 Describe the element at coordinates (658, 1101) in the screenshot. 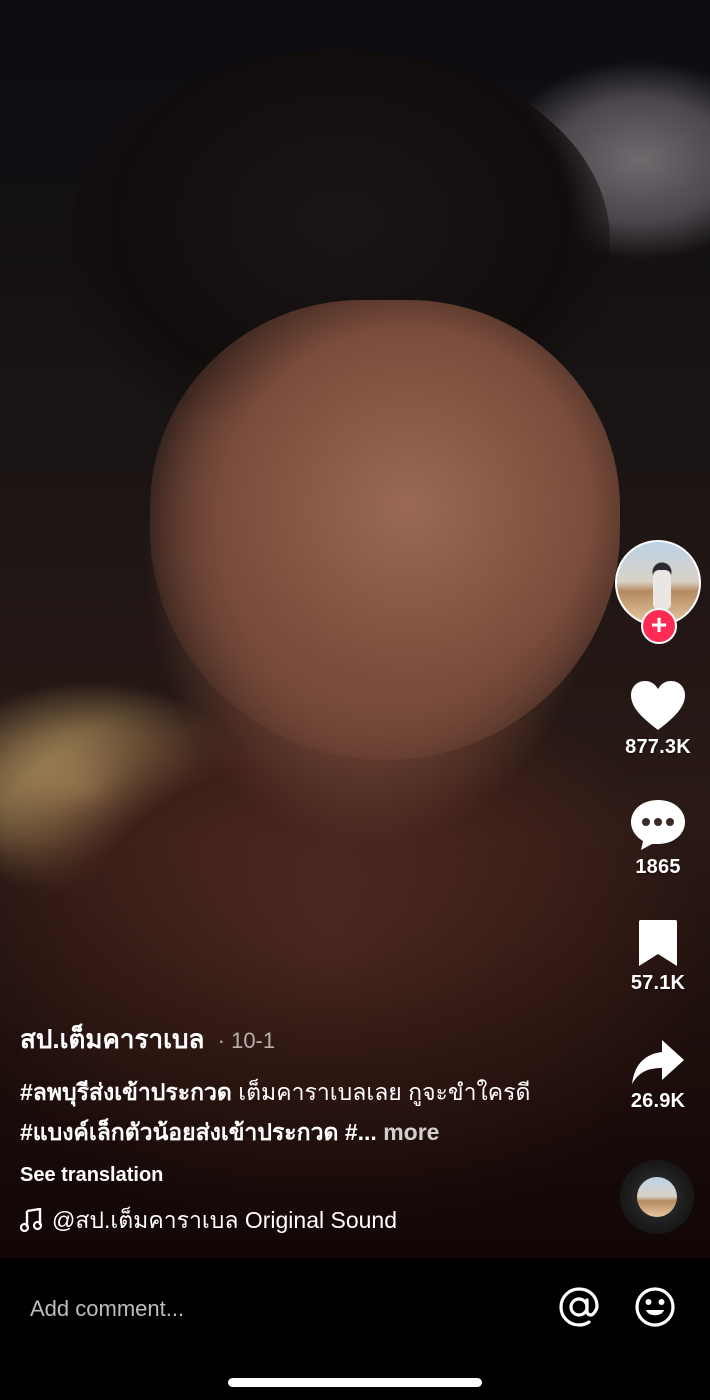

I see `share-count: 26.9K` at that location.